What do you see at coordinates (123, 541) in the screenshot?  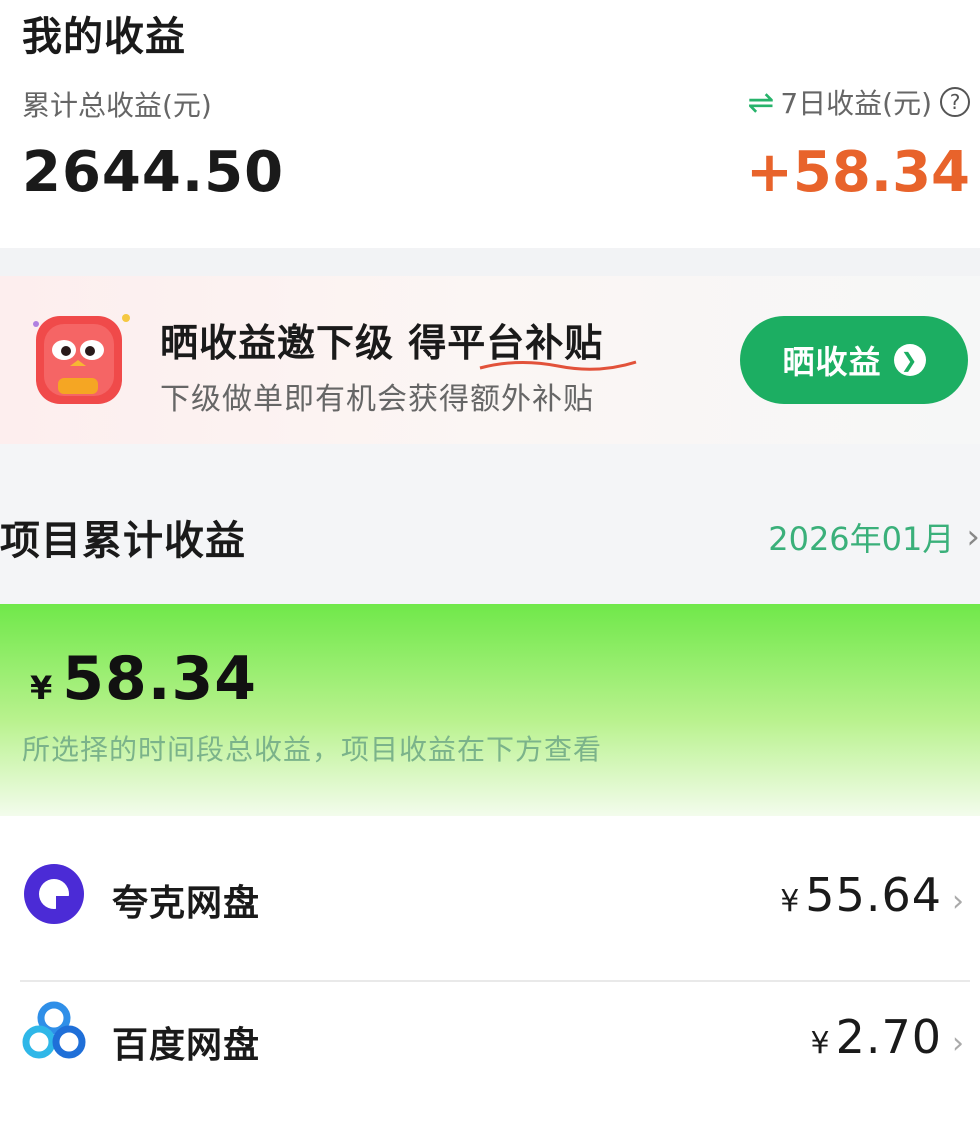 I see `project-earnings-title: 项目累计收益` at bounding box center [123, 541].